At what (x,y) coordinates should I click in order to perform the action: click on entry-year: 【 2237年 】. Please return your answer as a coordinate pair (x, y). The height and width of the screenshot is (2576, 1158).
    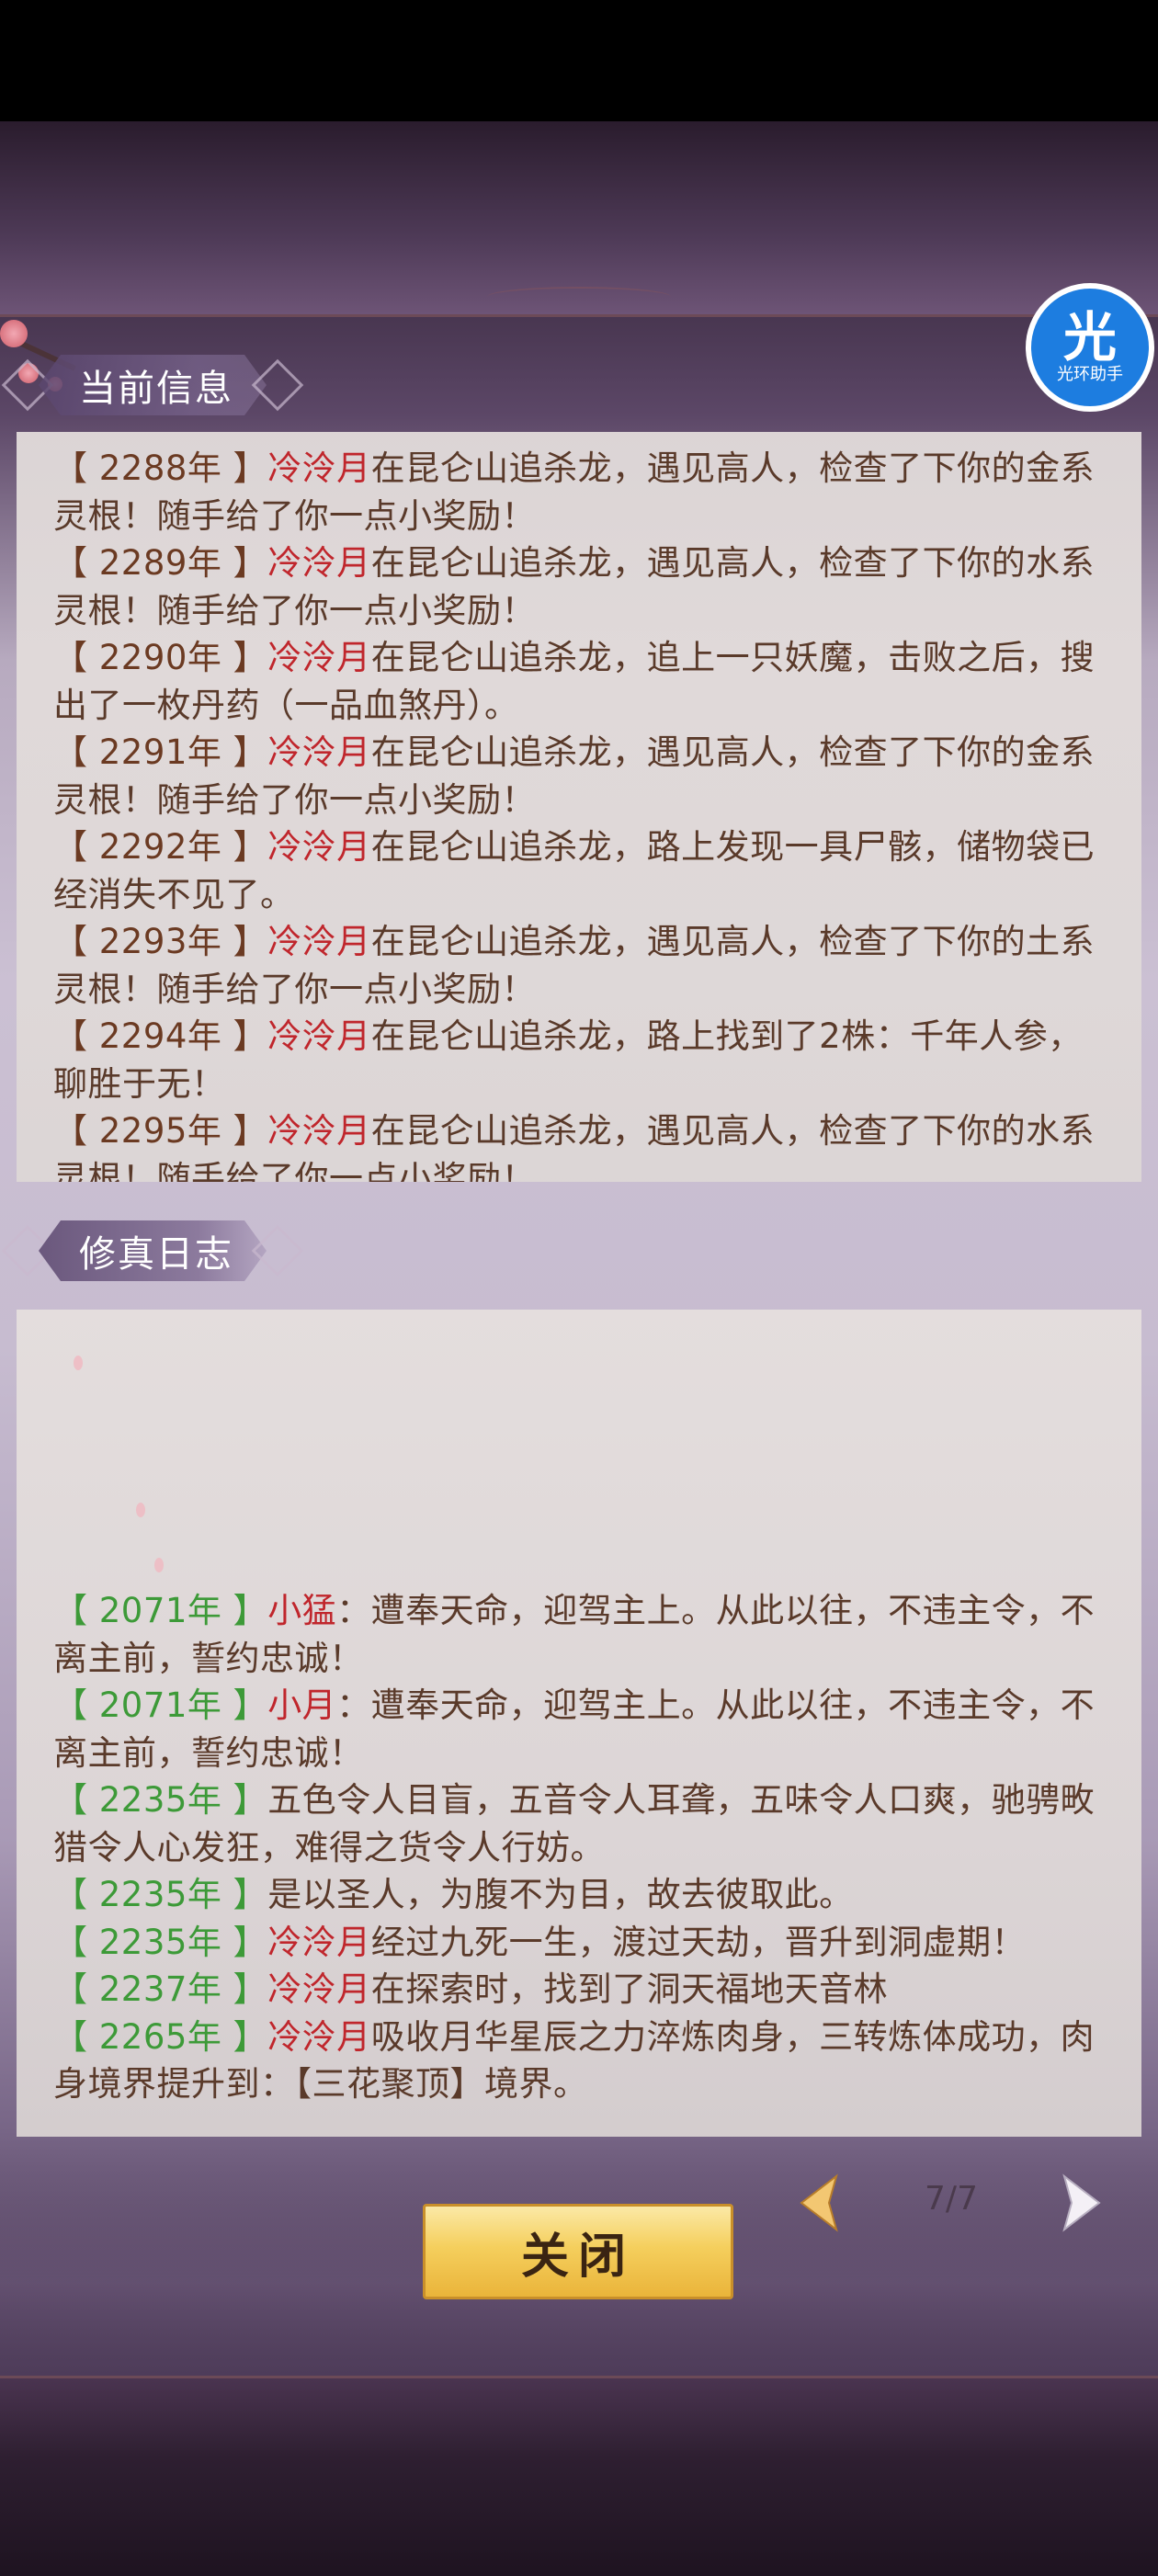
    Looking at the image, I should click on (160, 1989).